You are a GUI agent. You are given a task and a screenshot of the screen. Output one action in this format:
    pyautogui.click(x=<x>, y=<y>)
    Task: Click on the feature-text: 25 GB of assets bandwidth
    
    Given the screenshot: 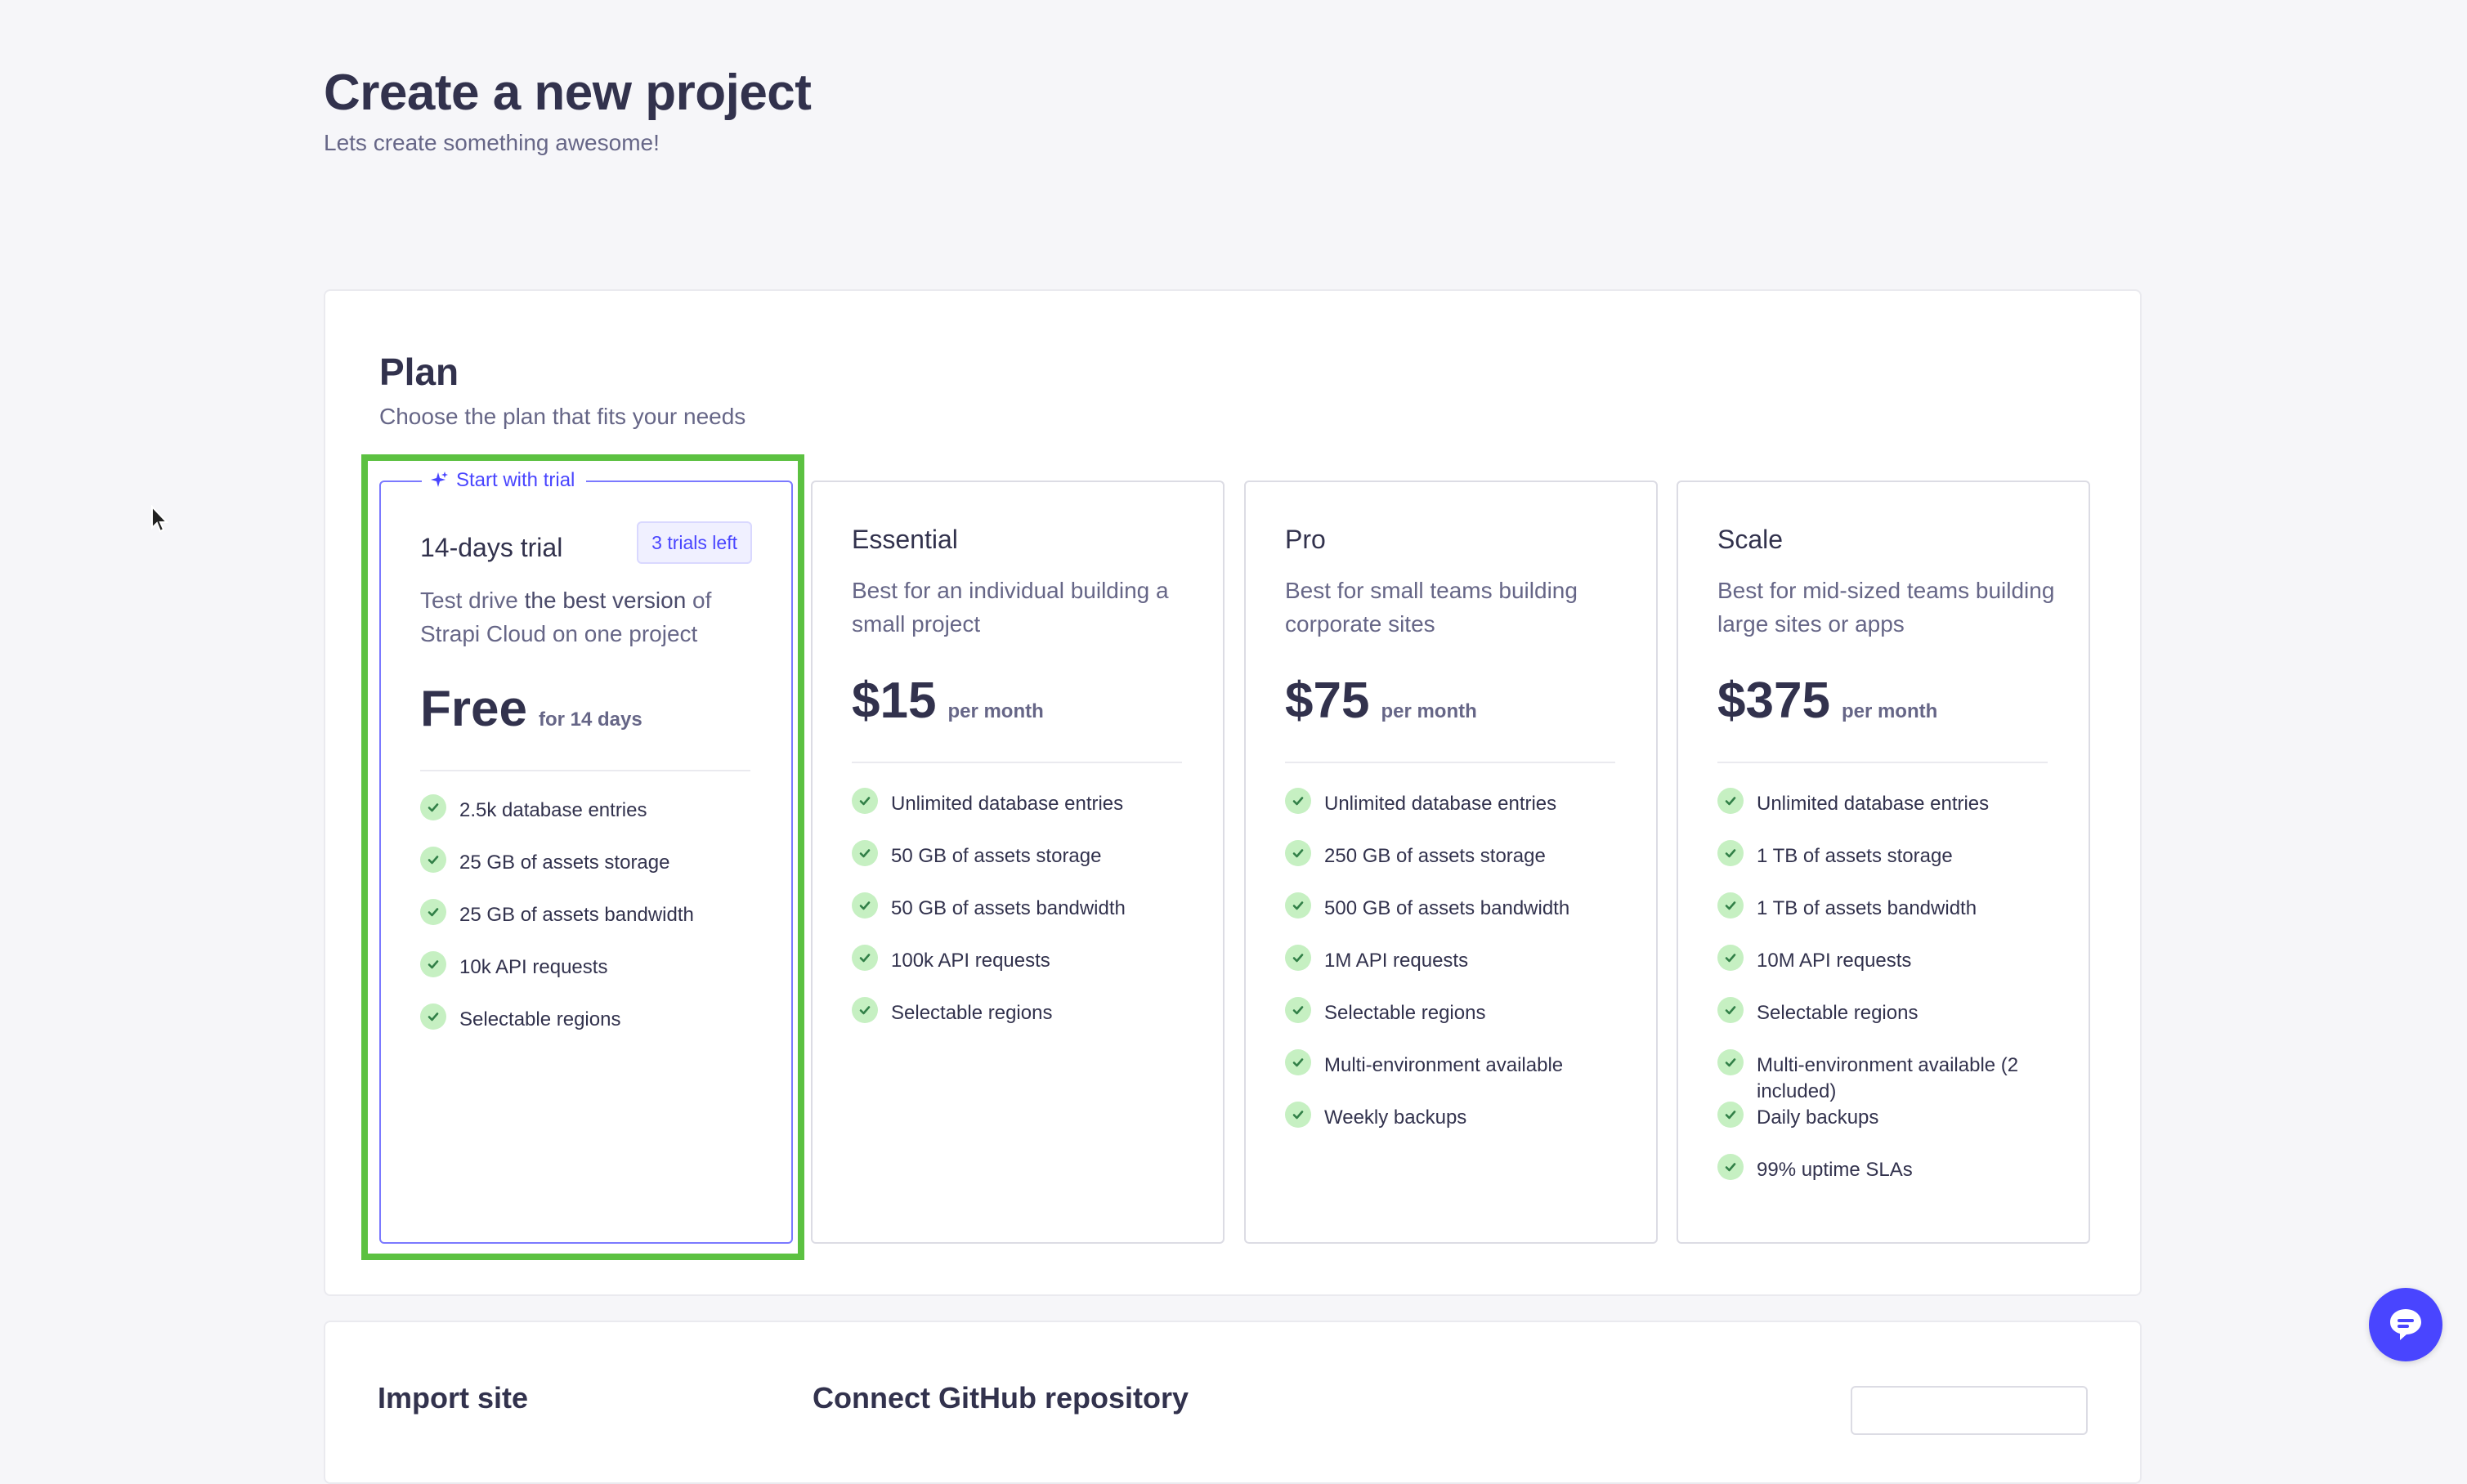 What is the action you would take?
    pyautogui.click(x=576, y=915)
    